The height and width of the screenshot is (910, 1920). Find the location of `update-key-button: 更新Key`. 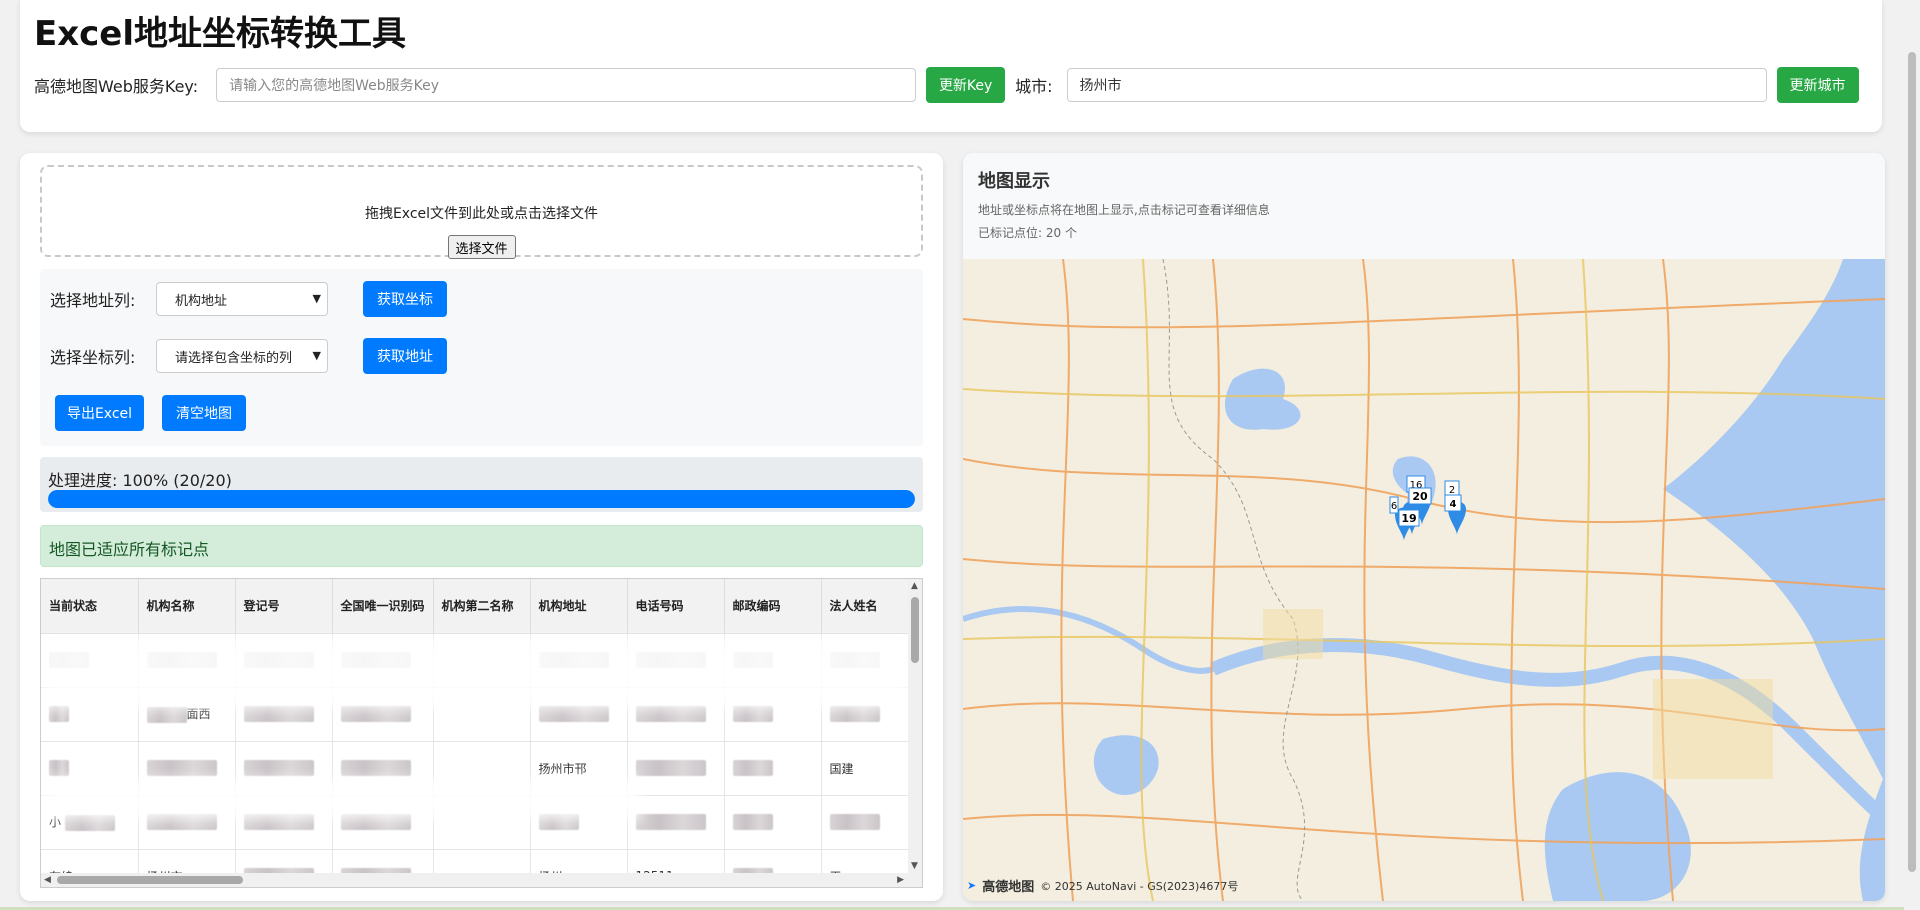

update-key-button: 更新Key is located at coordinates (966, 85).